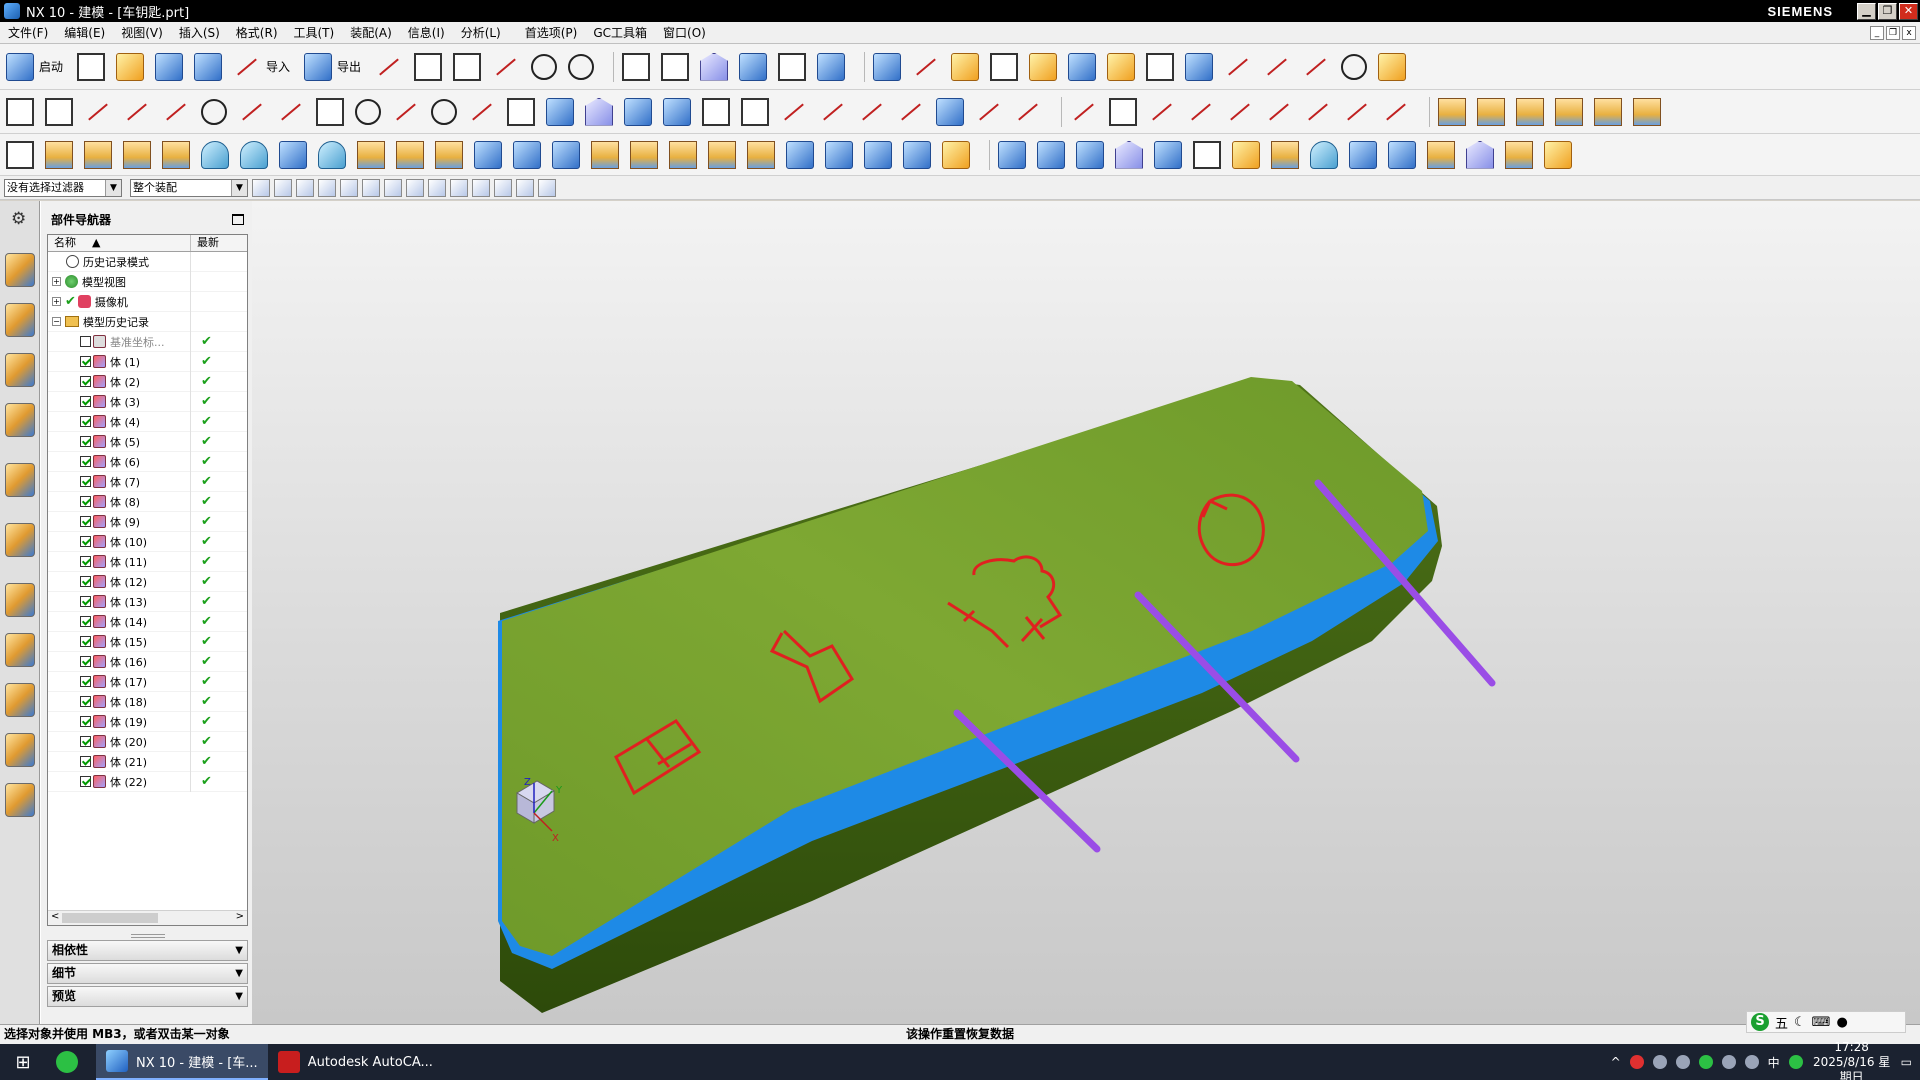  Describe the element at coordinates (1659, 1062) in the screenshot. I see `network-icon` at that location.